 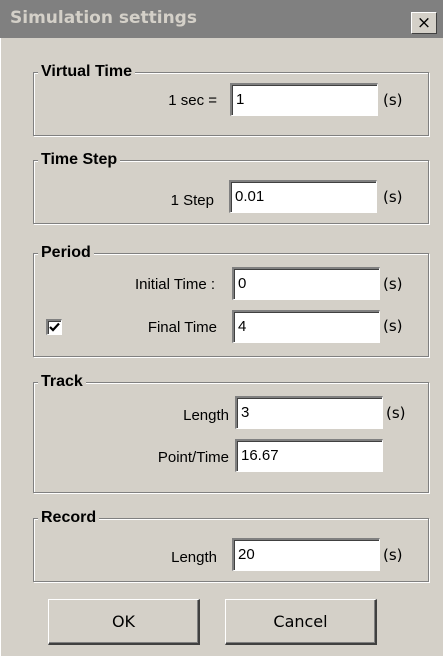 What do you see at coordinates (306, 283) in the screenshot?
I see `initial-time-input: 0` at bounding box center [306, 283].